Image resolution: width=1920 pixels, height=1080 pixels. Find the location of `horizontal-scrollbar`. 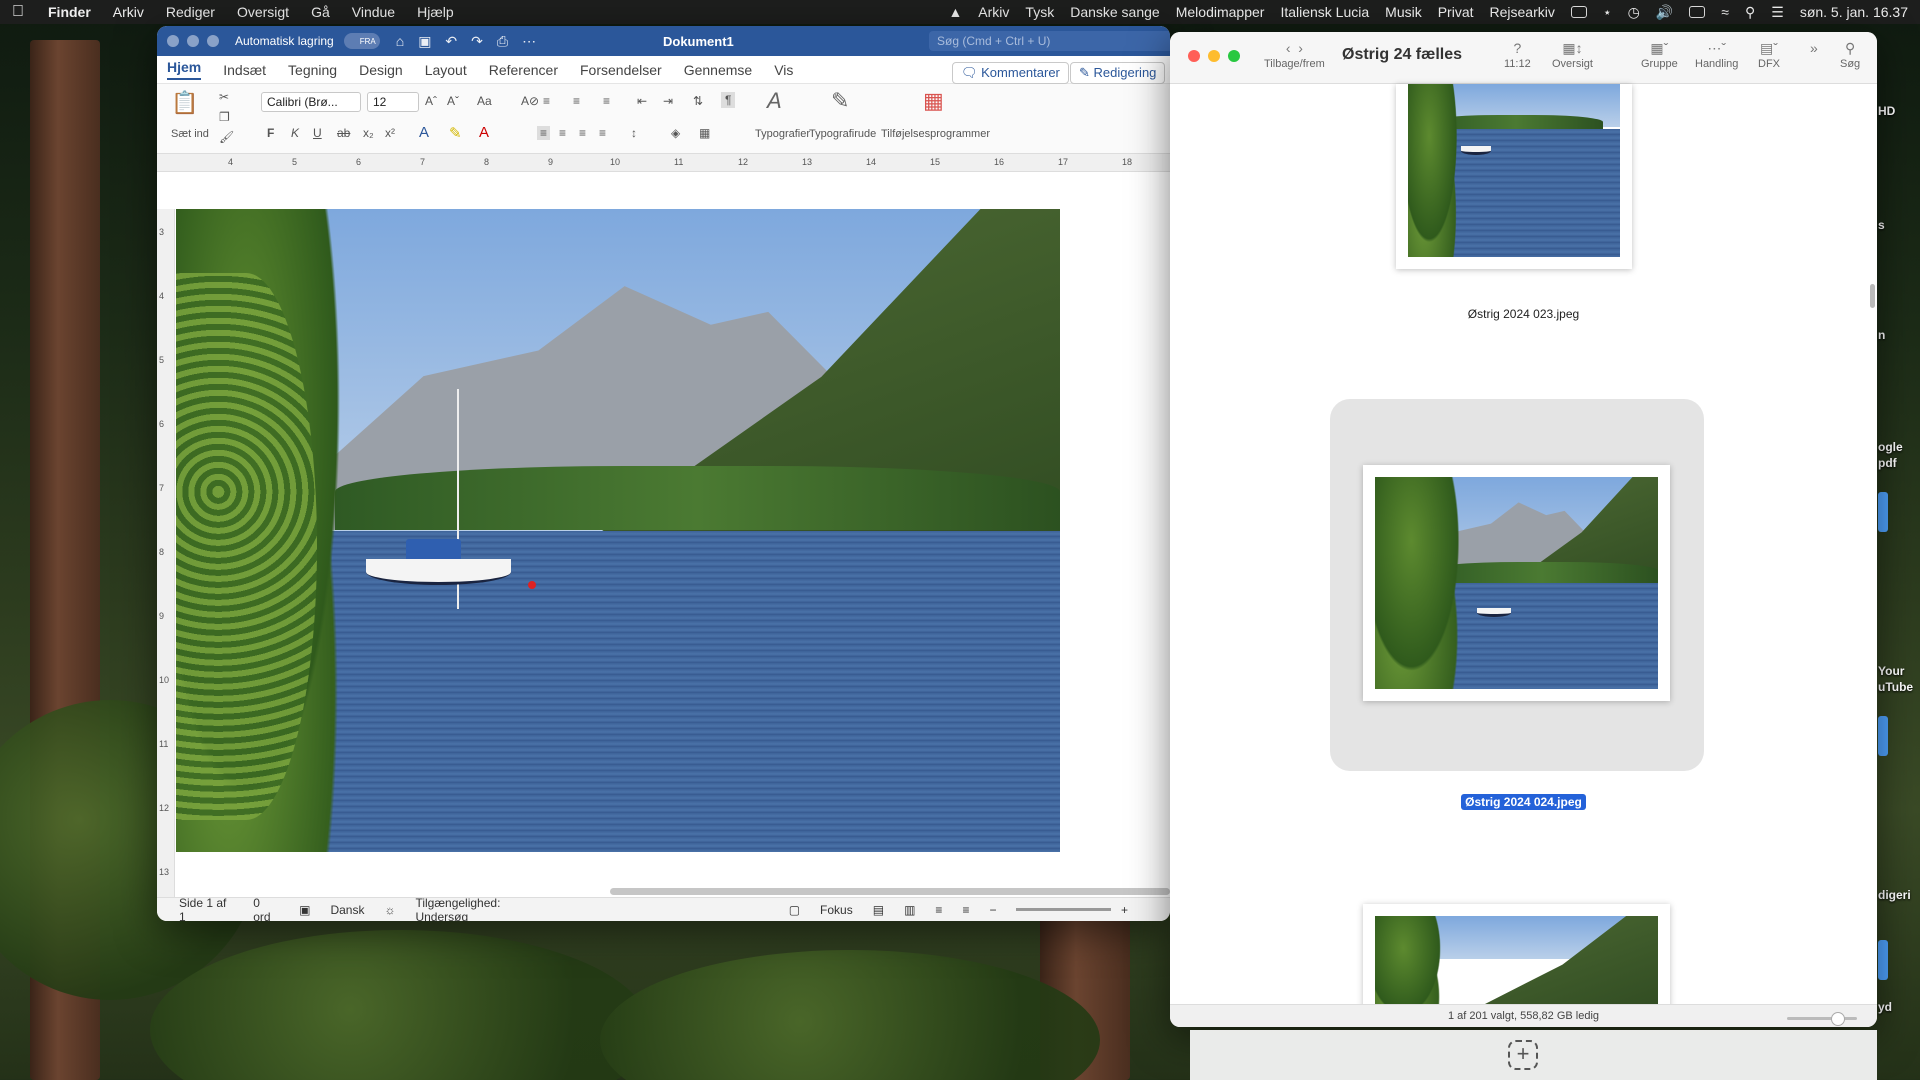

horizontal-scrollbar is located at coordinates (890, 891).